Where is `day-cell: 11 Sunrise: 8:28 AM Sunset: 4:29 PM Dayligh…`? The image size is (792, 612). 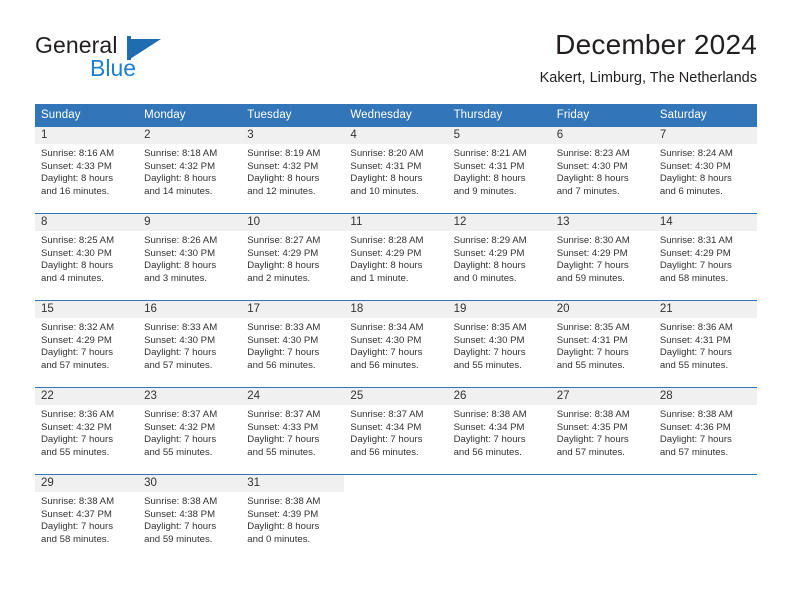
day-cell: 11 Sunrise: 8:28 AM Sunset: 4:29 PM Dayligh… is located at coordinates (396, 256).